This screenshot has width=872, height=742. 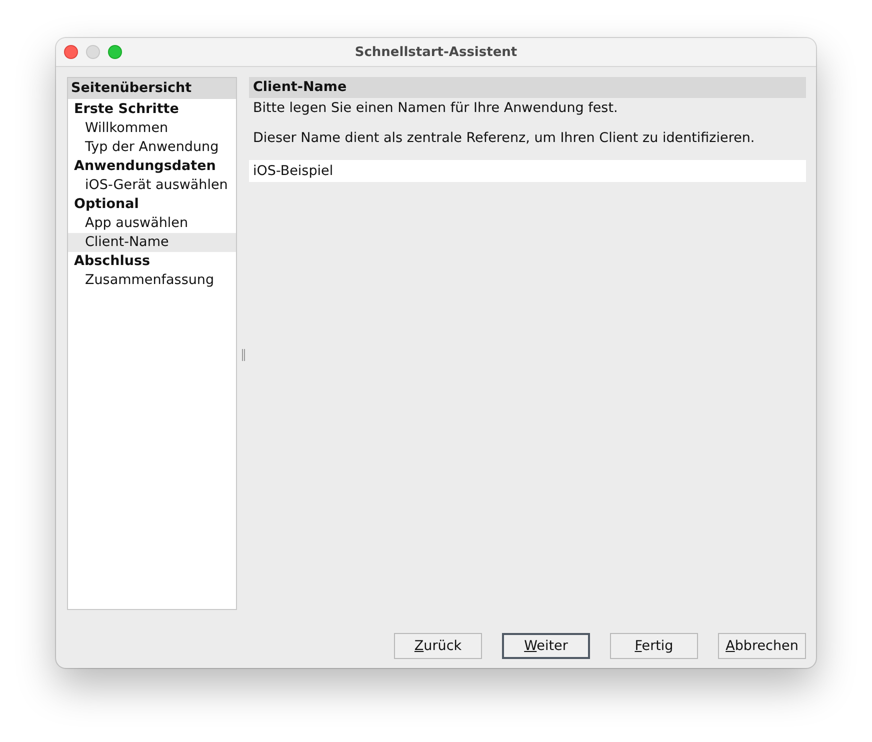 I want to click on input-field: iOS-Beispiel, so click(x=527, y=171).